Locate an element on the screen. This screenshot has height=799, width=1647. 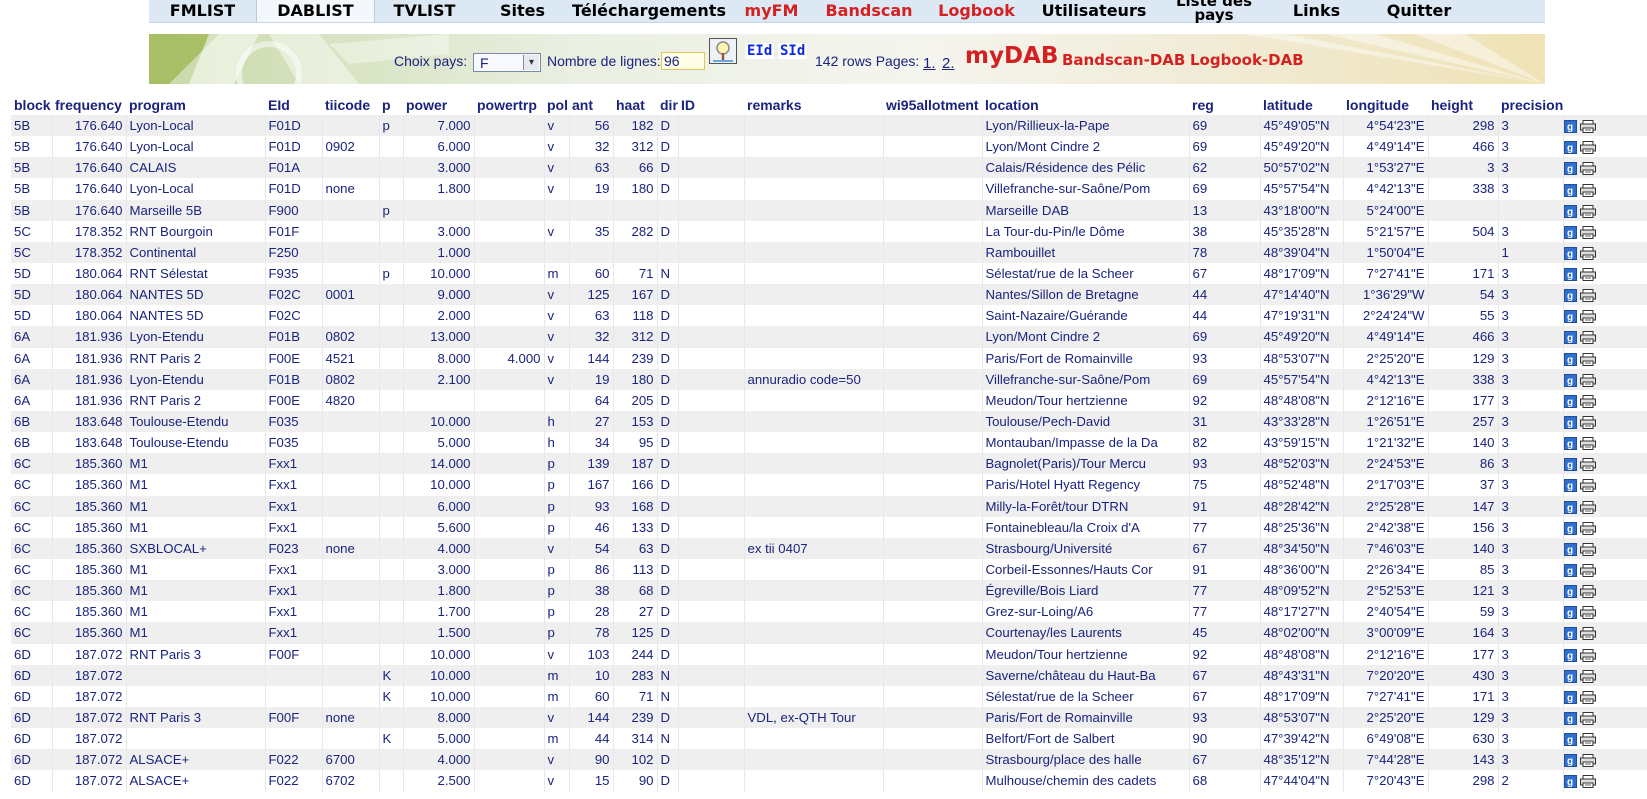
column-header-wi95allotment: wi95allotment is located at coordinates (932, 104).